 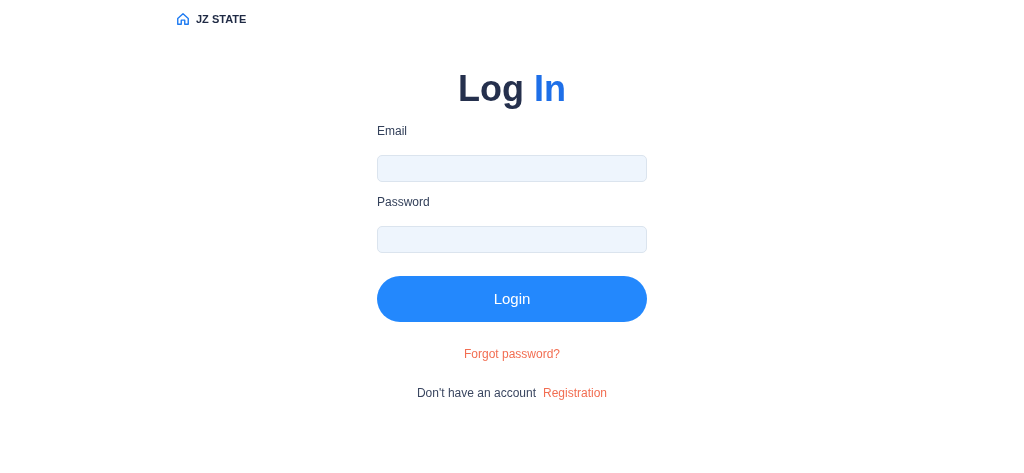 I want to click on page-title-accent: In, so click(x=550, y=89).